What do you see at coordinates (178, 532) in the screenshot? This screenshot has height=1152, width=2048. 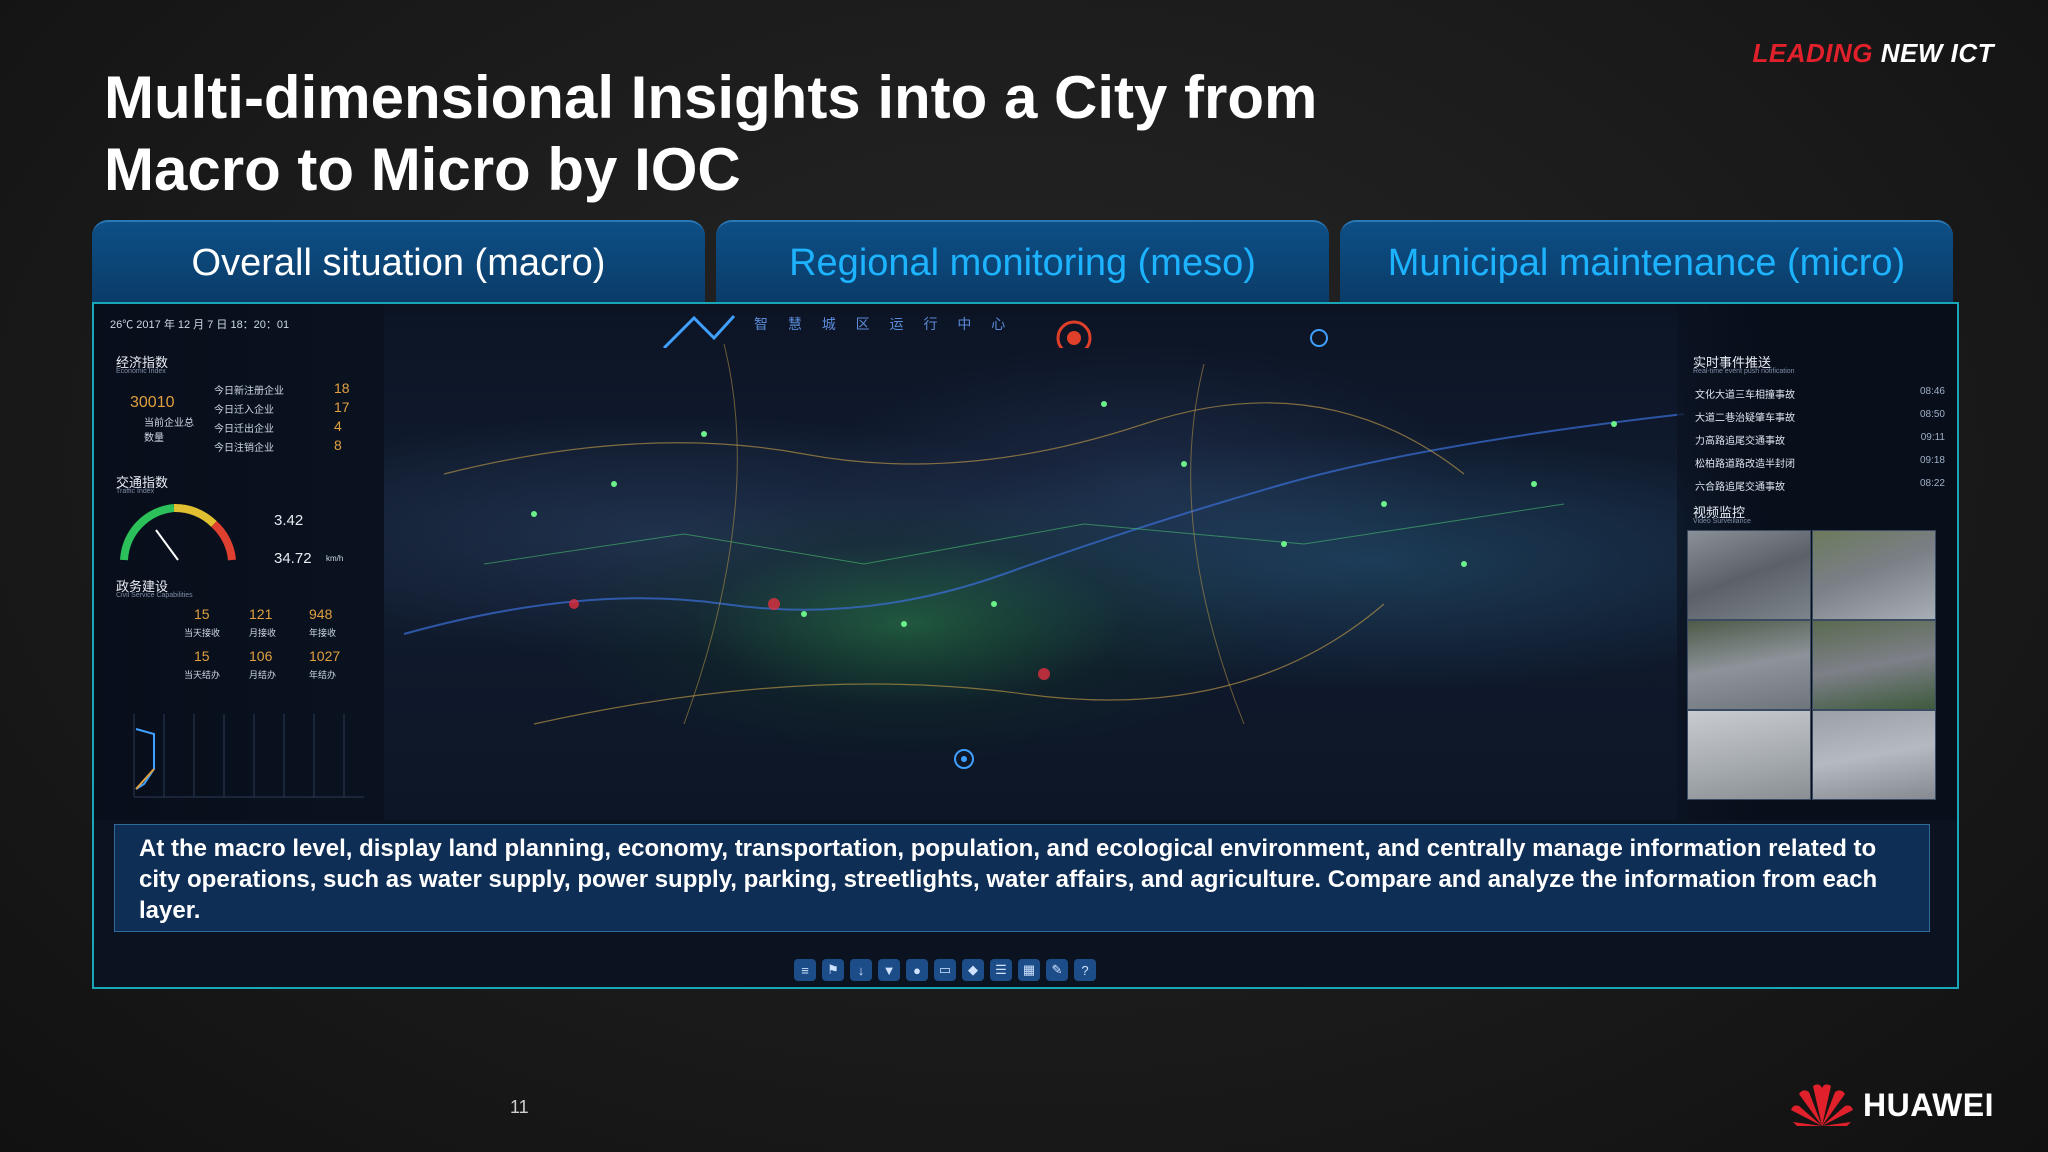 I see `traffic-gauge` at bounding box center [178, 532].